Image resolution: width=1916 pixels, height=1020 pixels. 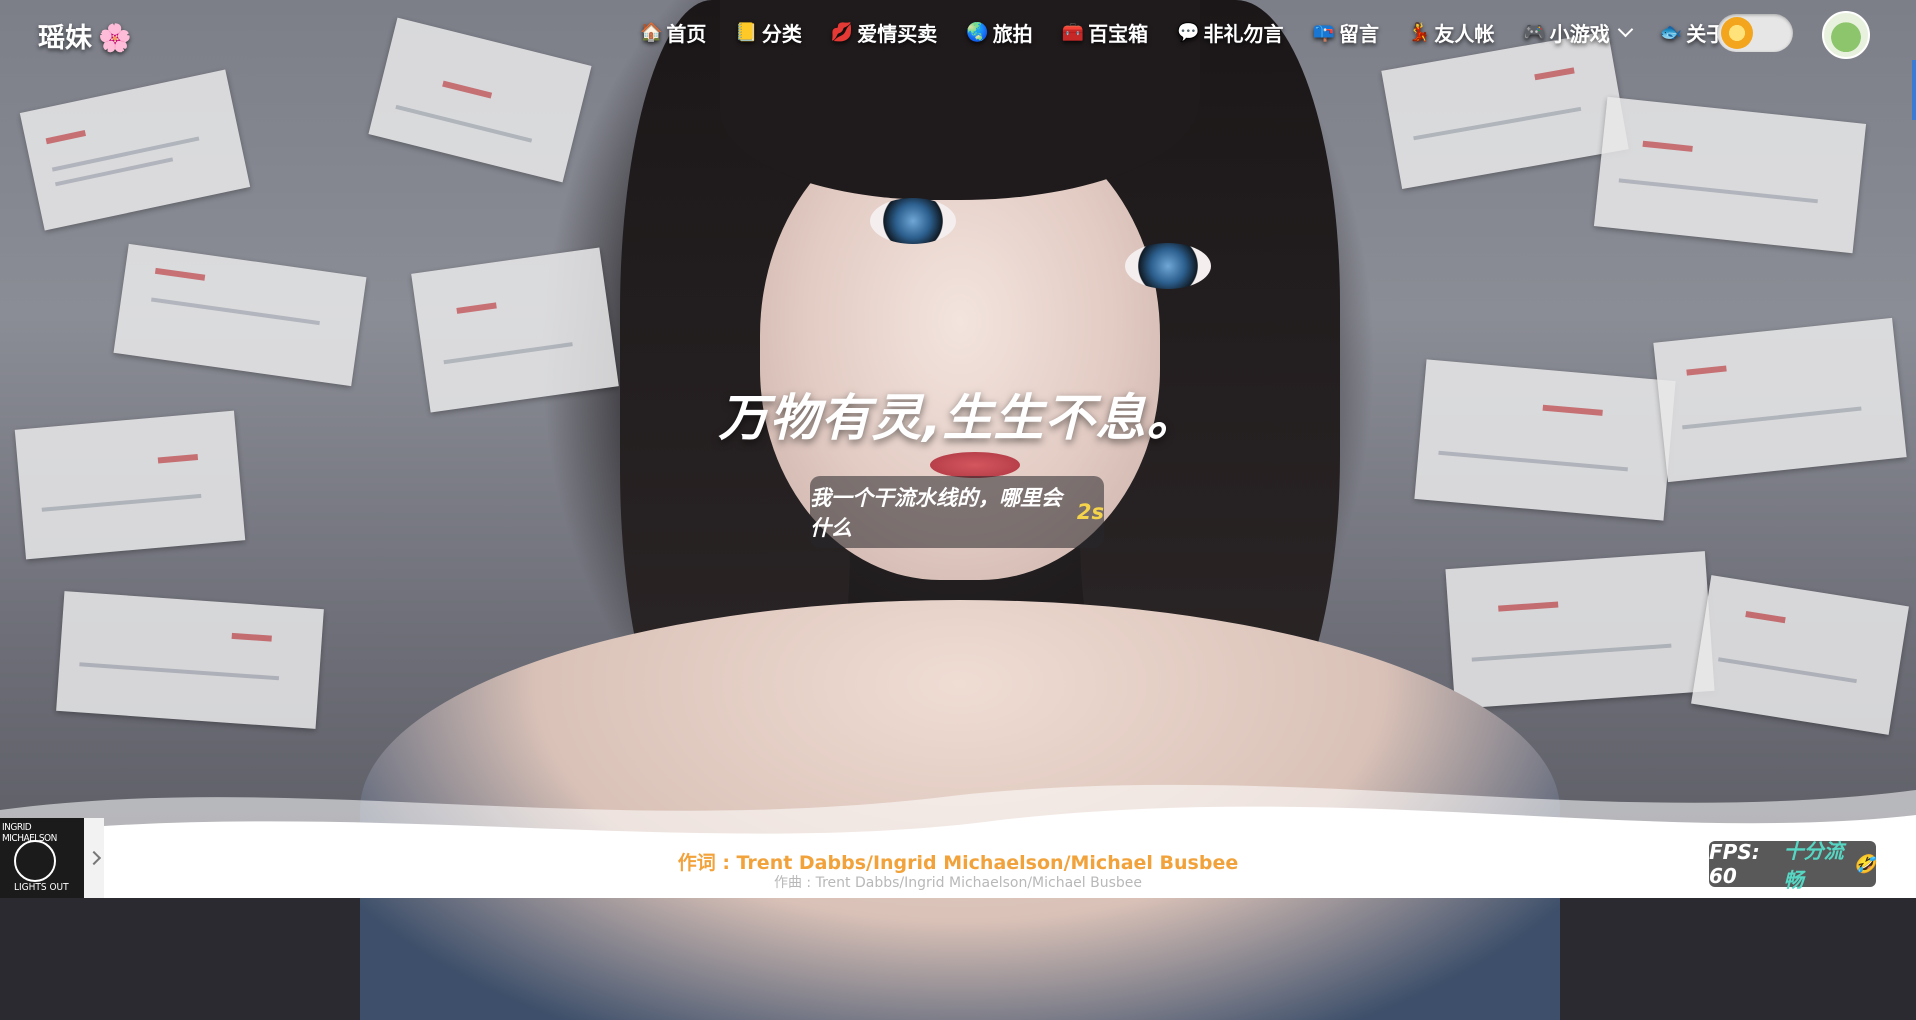 I want to click on subtitle-box: 我一个干流水线的，哪里会什么 2s, so click(x=957, y=512).